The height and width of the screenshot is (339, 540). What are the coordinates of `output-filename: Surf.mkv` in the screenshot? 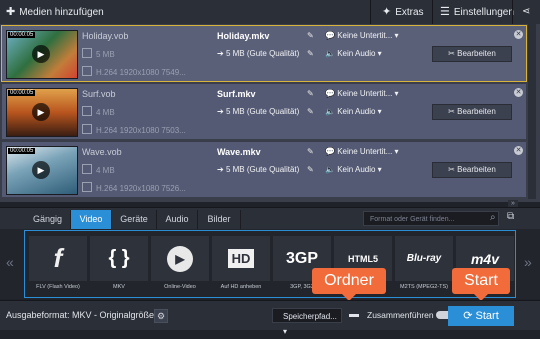 It's located at (236, 94).